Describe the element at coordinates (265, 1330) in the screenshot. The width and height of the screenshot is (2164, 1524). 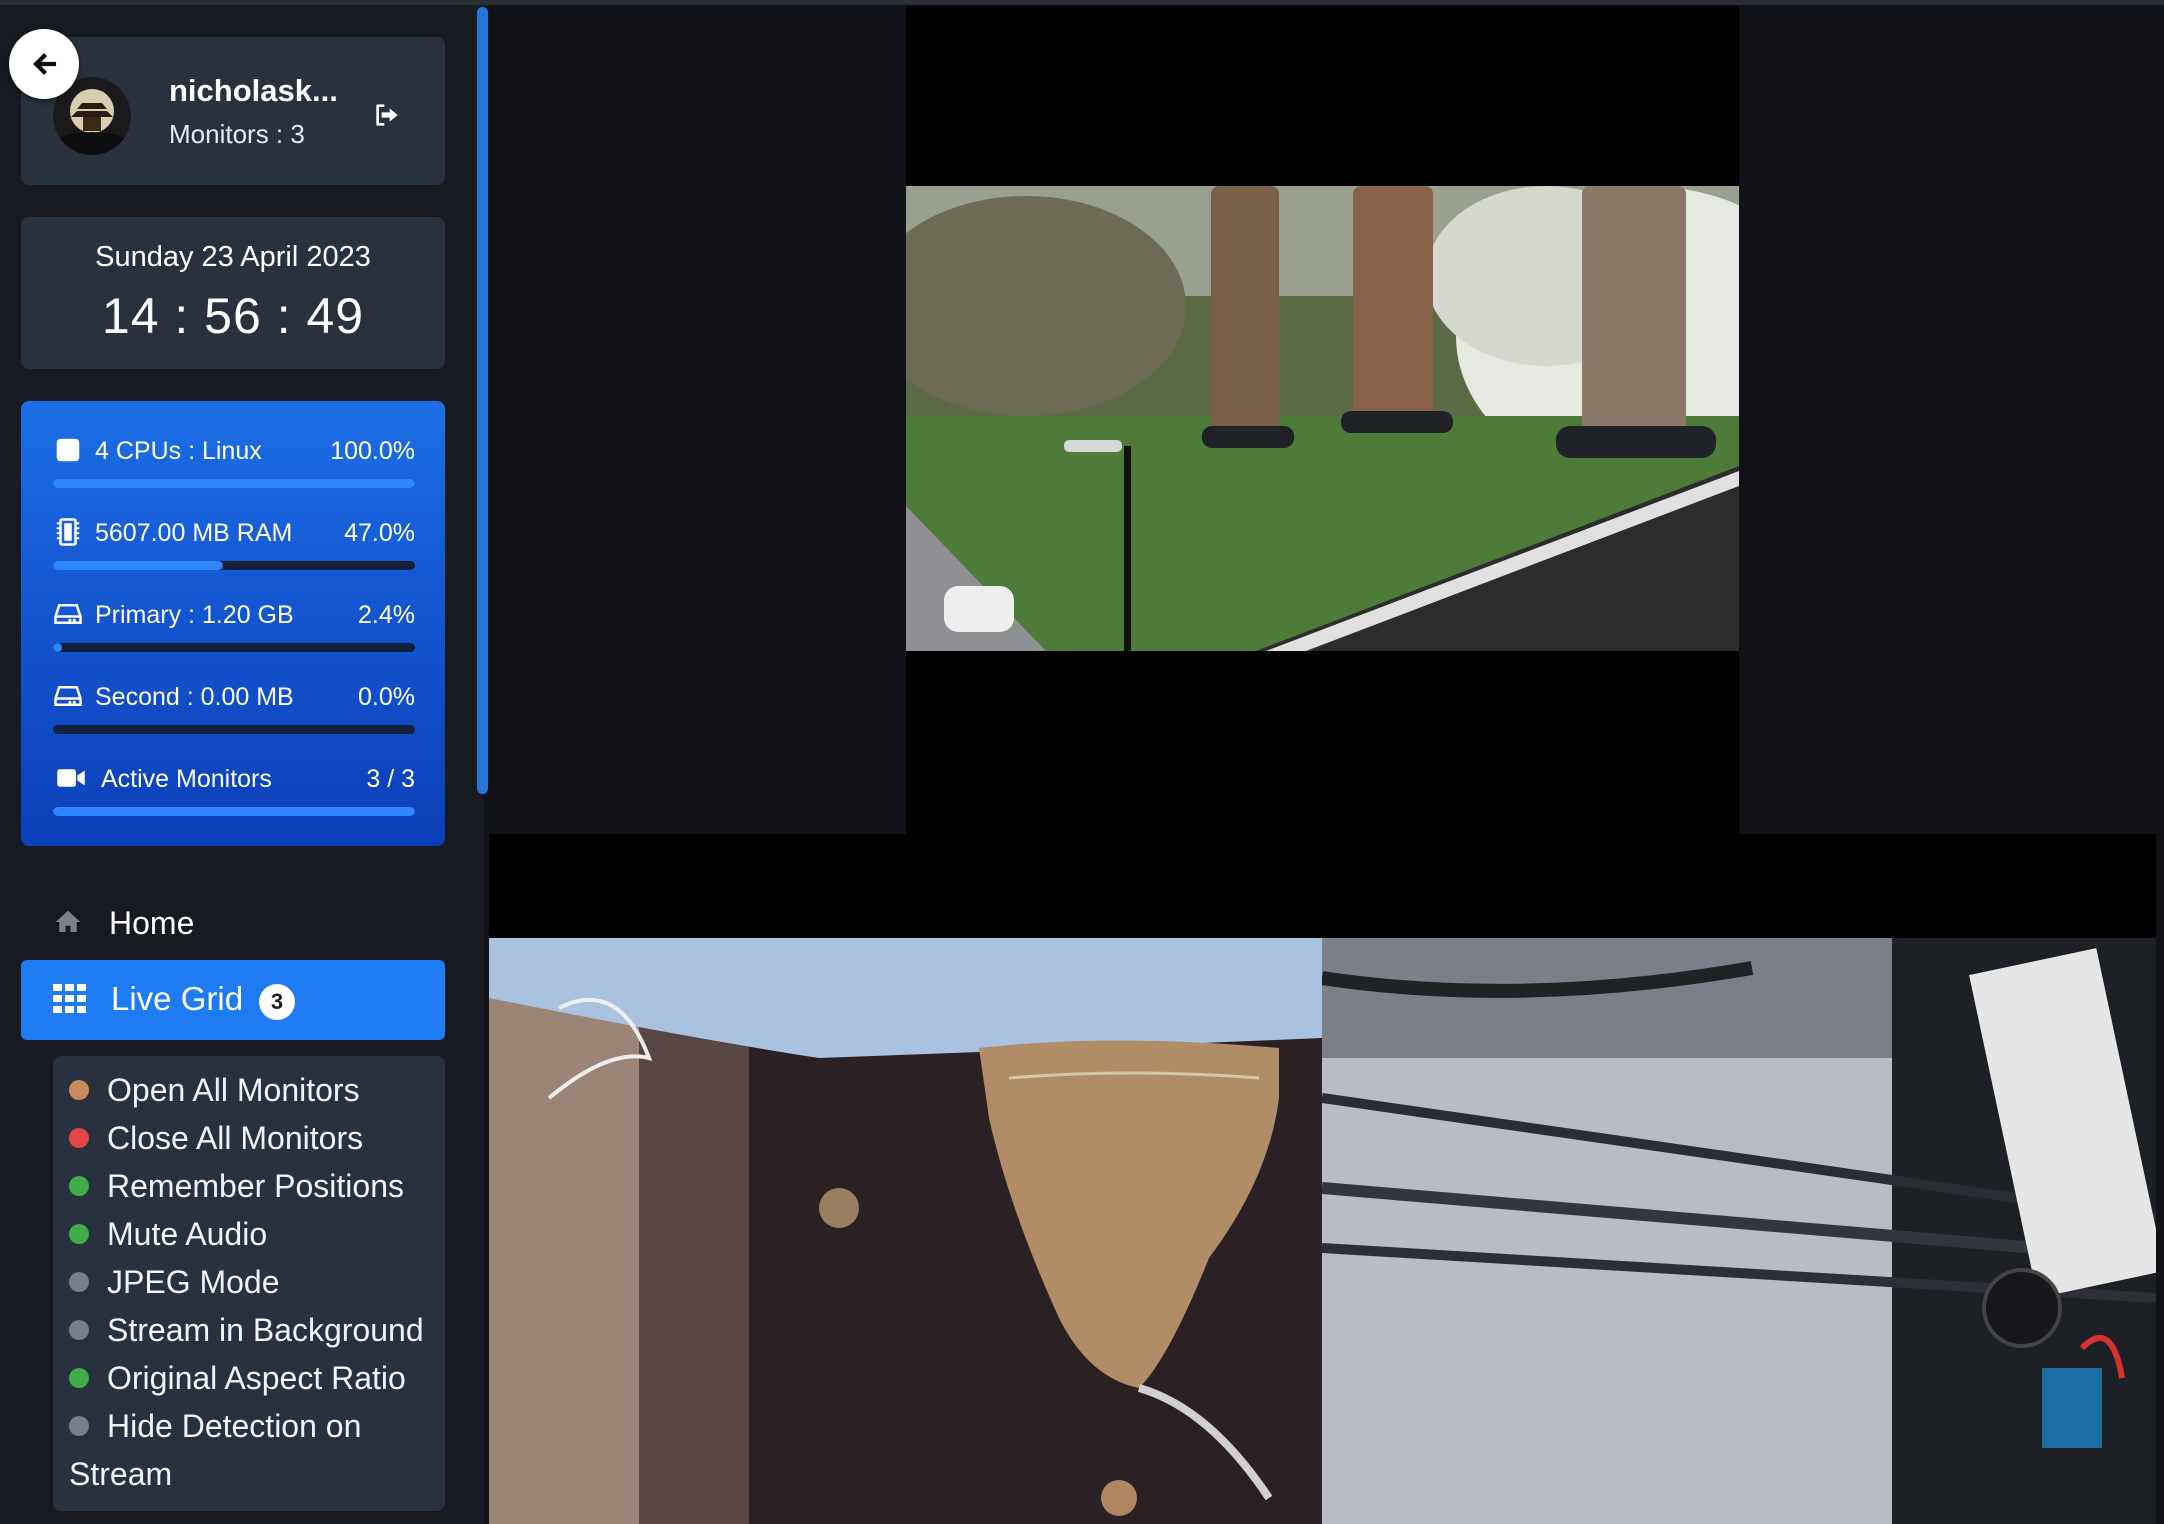
I see `option-label: Stream in Background` at that location.